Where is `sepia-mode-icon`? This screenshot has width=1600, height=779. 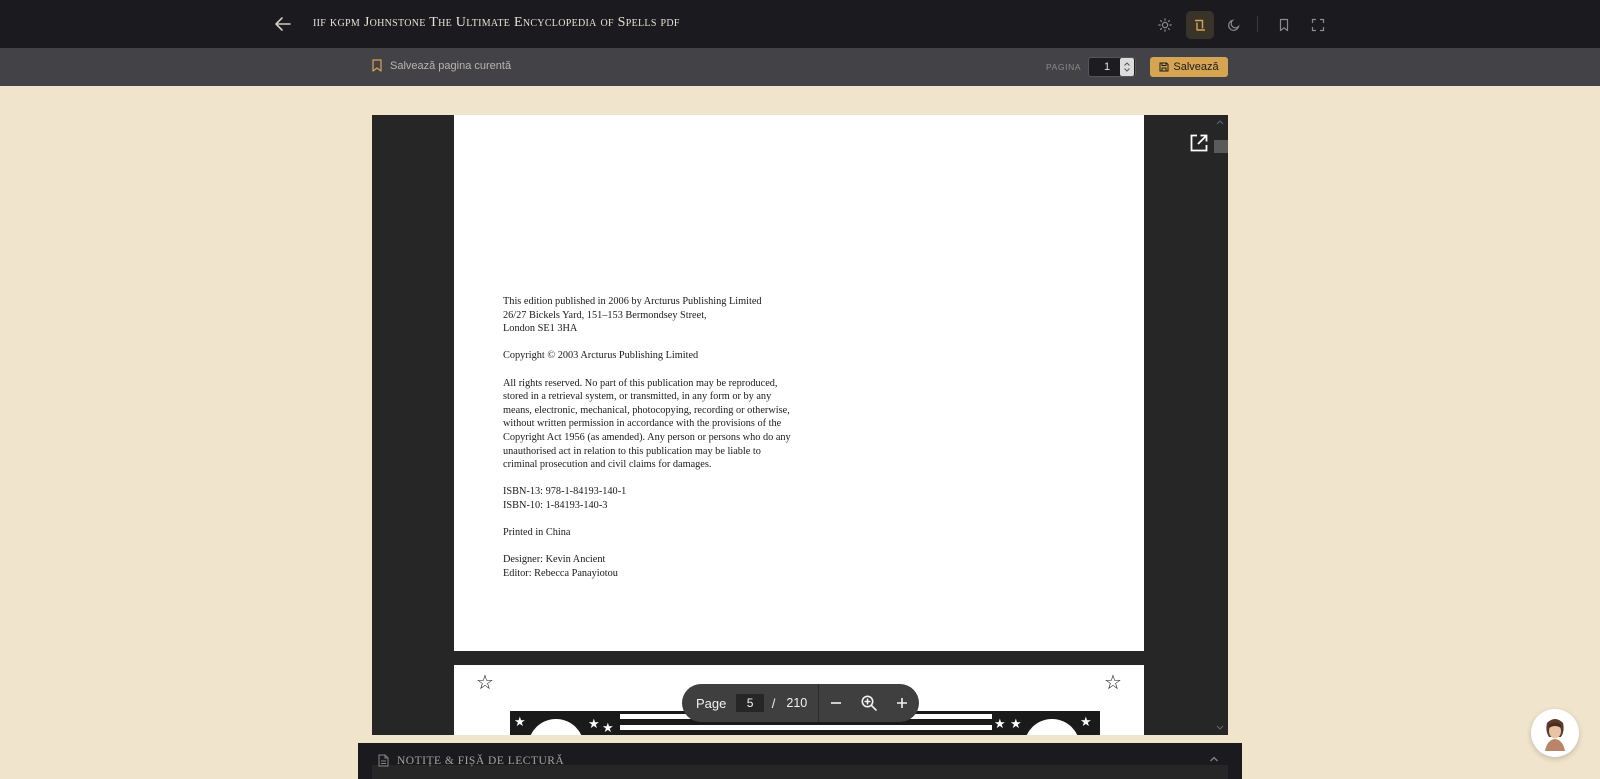
sepia-mode-icon is located at coordinates (1200, 25).